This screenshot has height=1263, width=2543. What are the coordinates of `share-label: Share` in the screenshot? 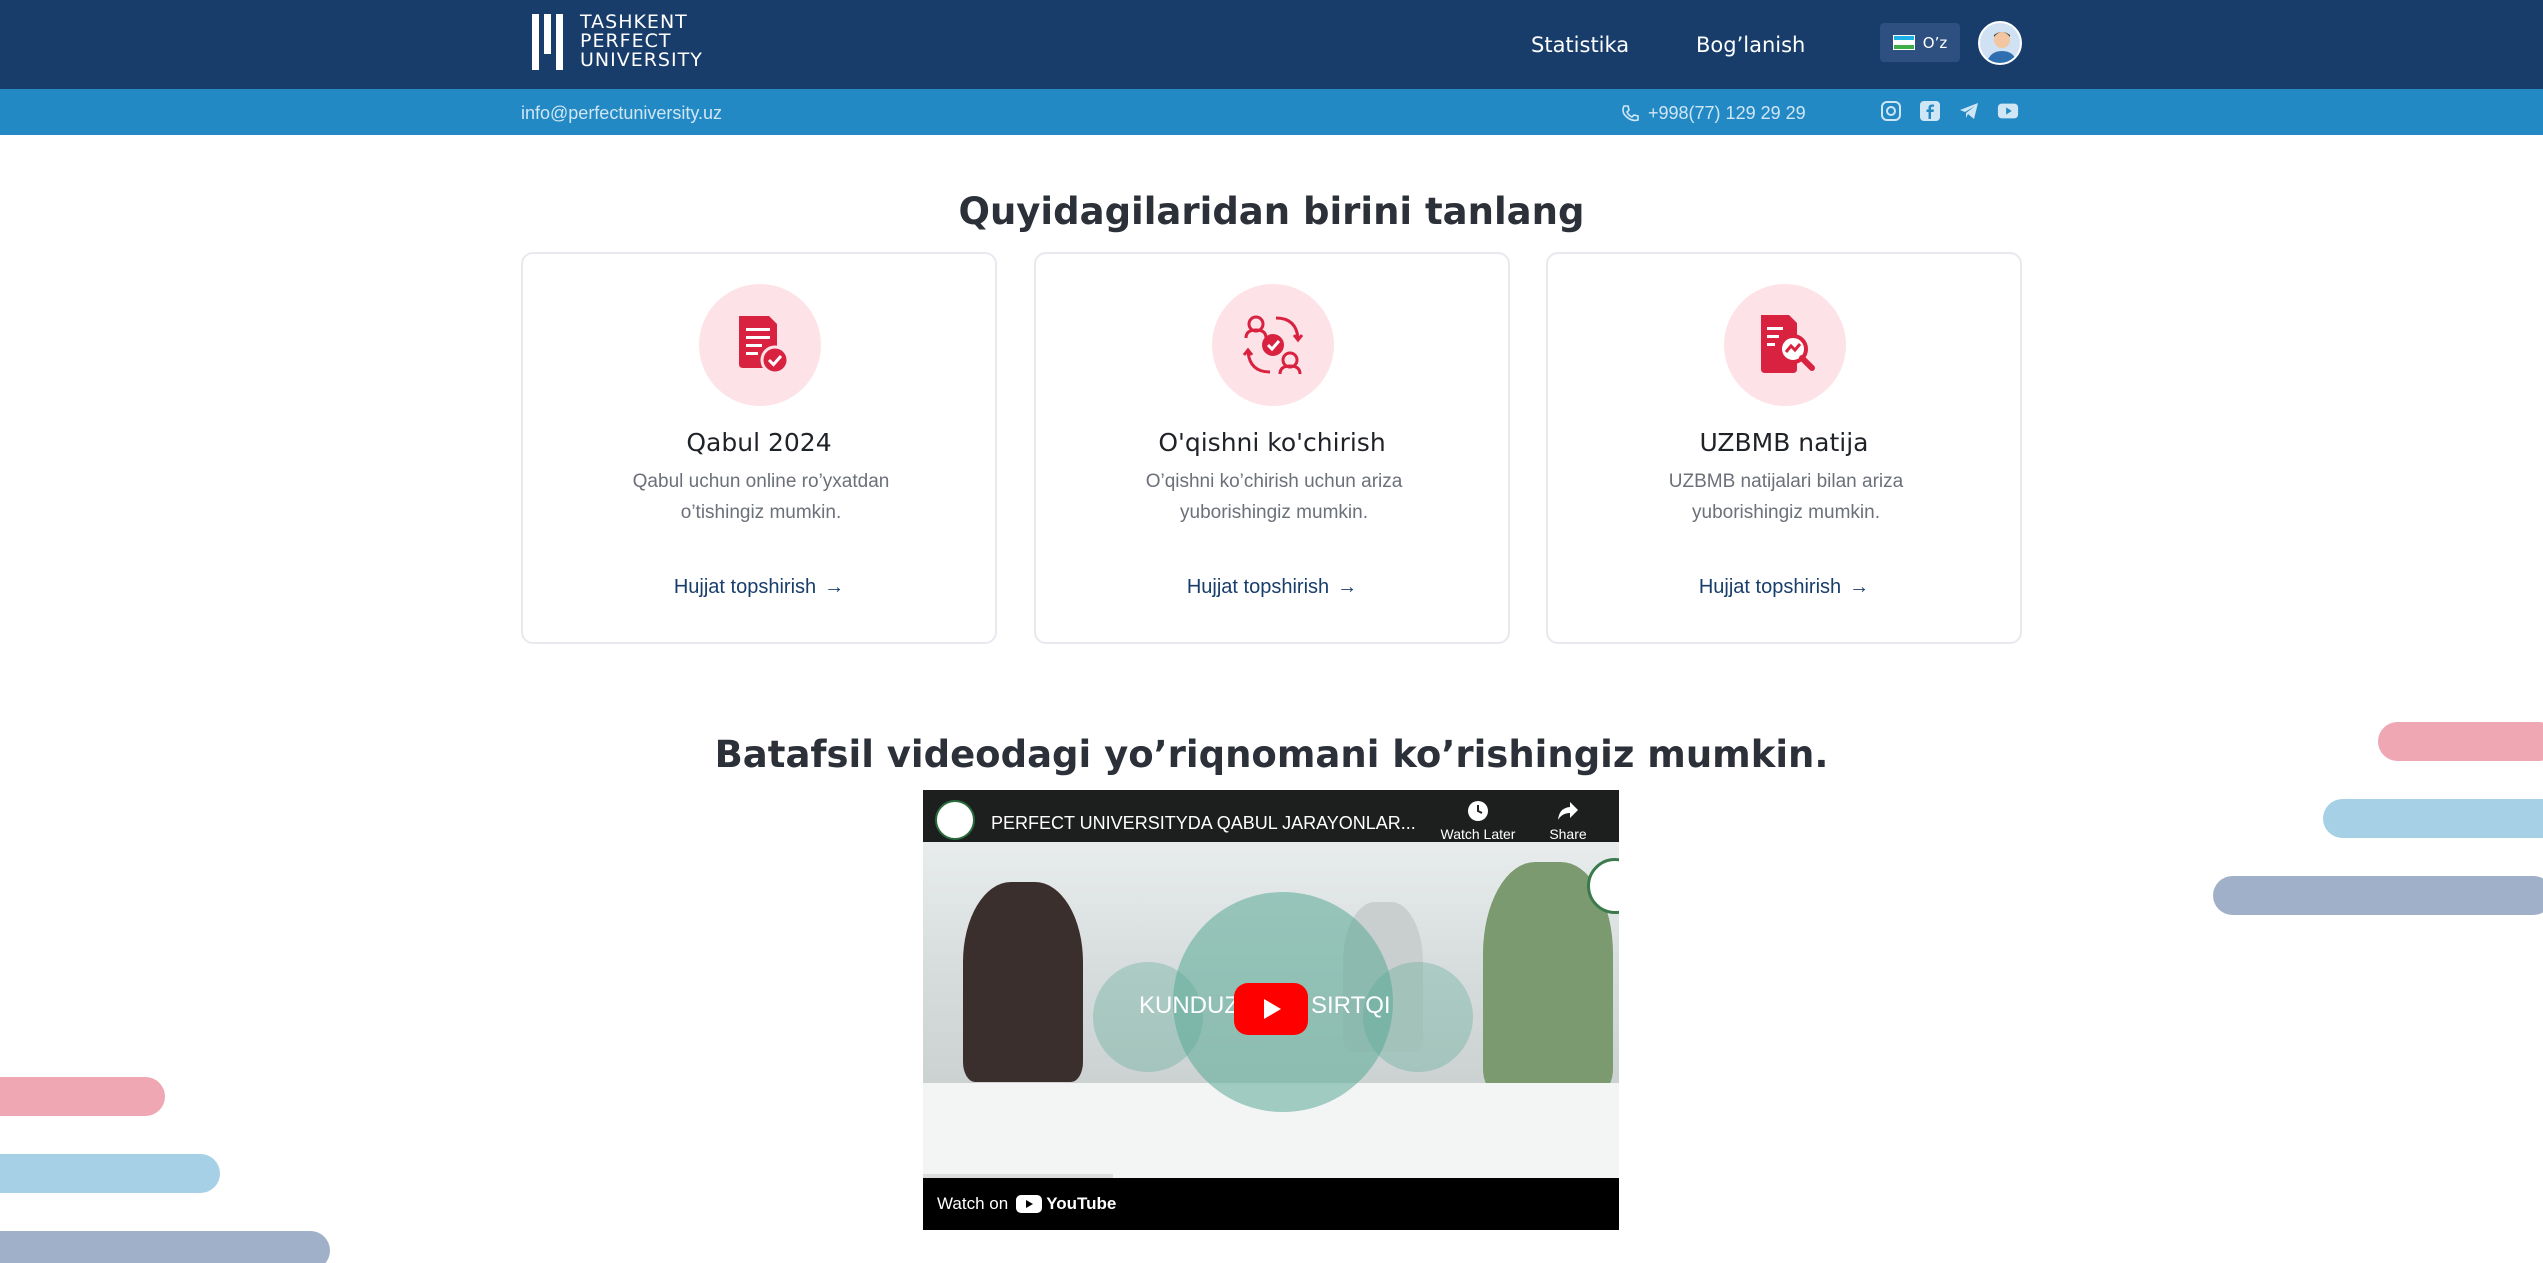 It's located at (1568, 834).